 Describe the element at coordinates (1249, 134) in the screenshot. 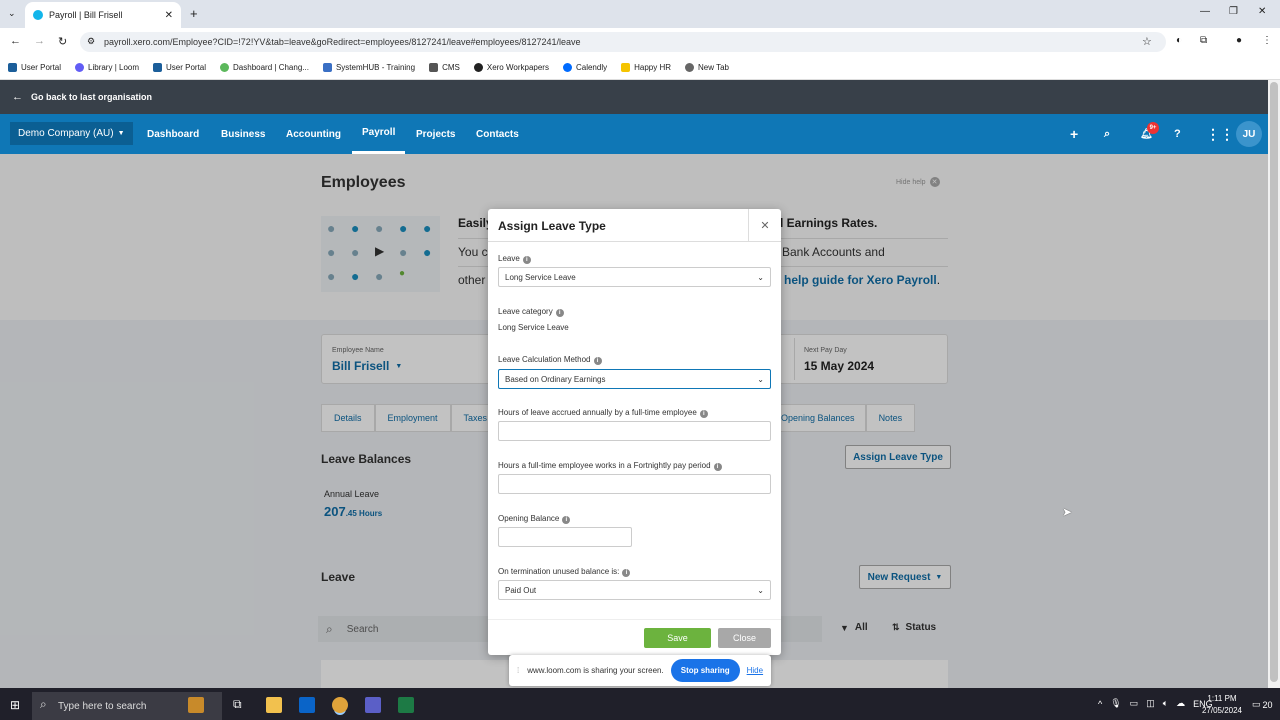

I see `user-avatar: JU` at that location.